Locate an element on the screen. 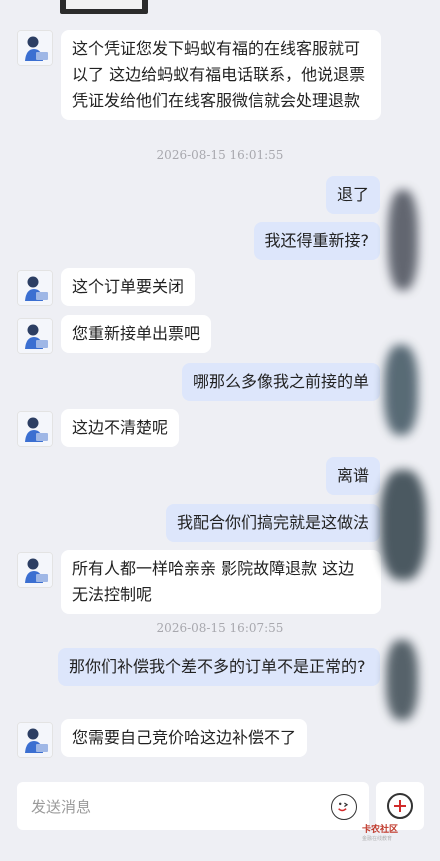 This screenshot has height=861, width=440. message-bubble-outgoing: 哪那么多像我之前接的单 is located at coordinates (280, 382).